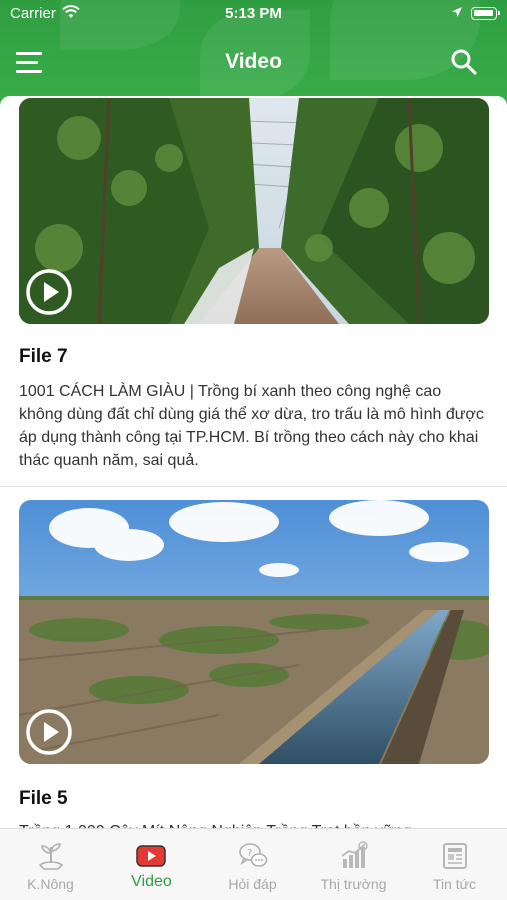 The height and width of the screenshot is (900, 507). I want to click on tab-label: K.Nông, so click(50, 884).